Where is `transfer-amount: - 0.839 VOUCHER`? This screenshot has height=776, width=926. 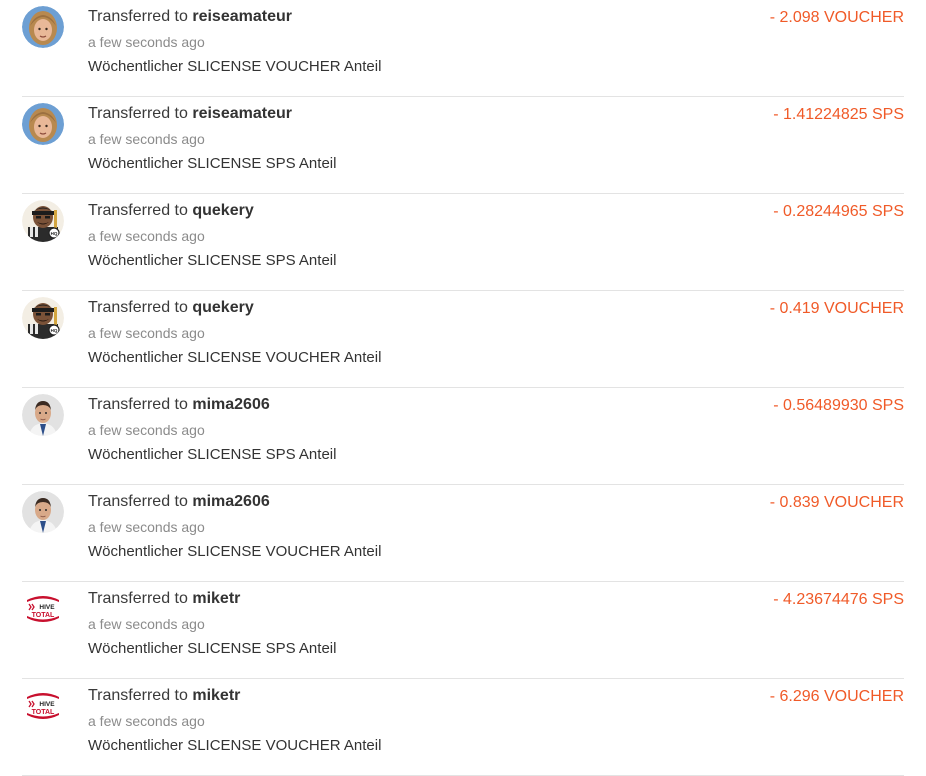
transfer-amount: - 0.839 VOUCHER is located at coordinates (836, 502).